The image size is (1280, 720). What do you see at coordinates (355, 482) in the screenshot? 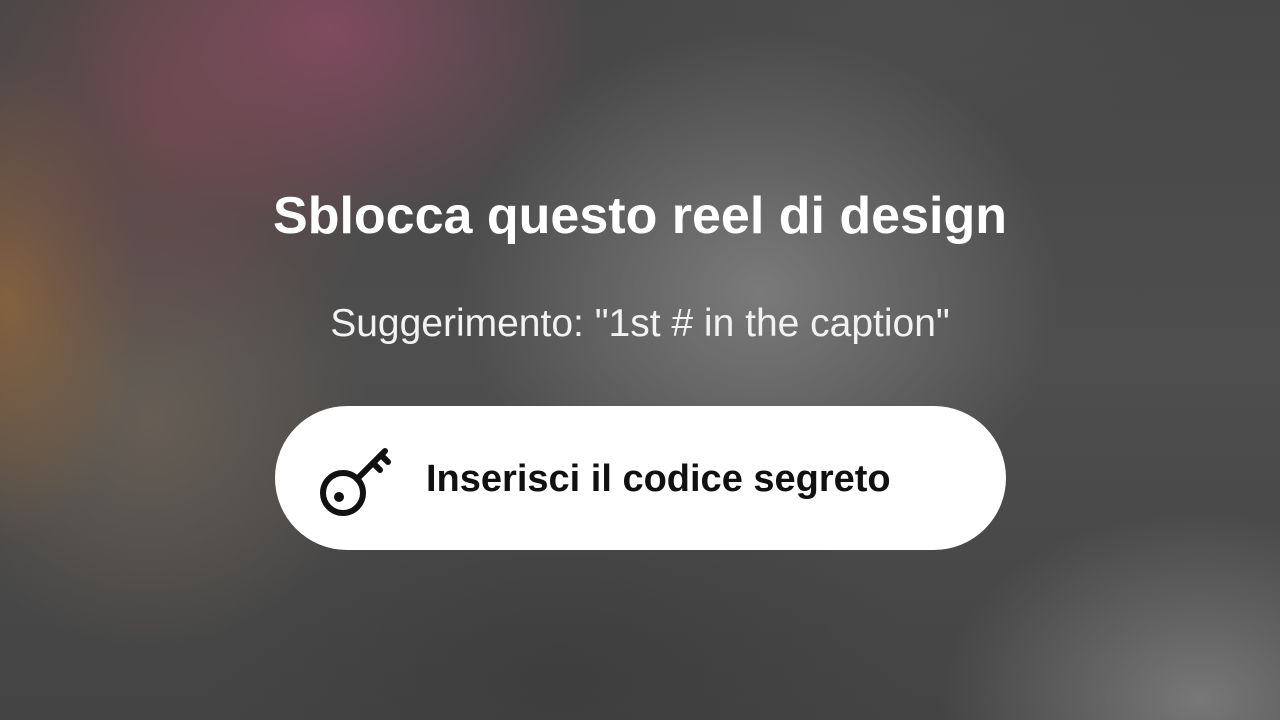
I see `key-icon` at bounding box center [355, 482].